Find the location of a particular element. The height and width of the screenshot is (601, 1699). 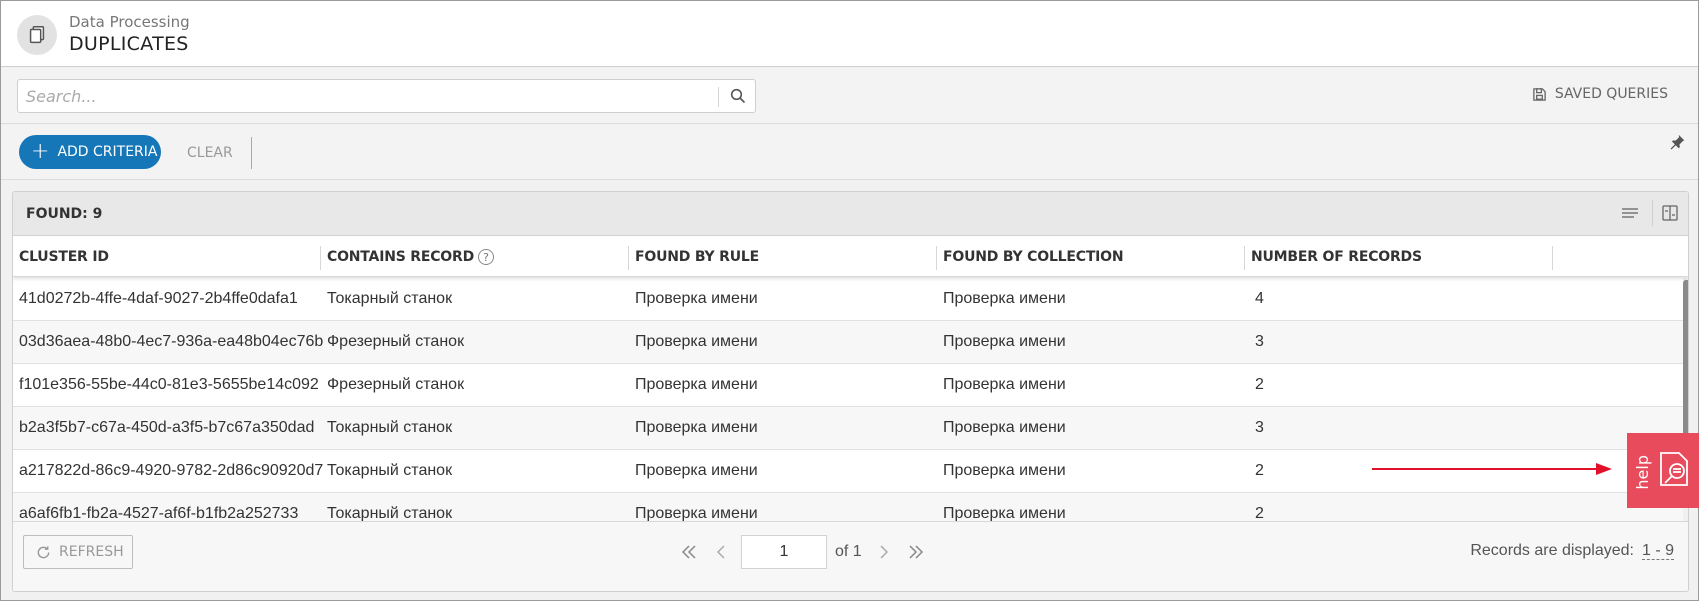

search-input is located at coordinates (368, 96).